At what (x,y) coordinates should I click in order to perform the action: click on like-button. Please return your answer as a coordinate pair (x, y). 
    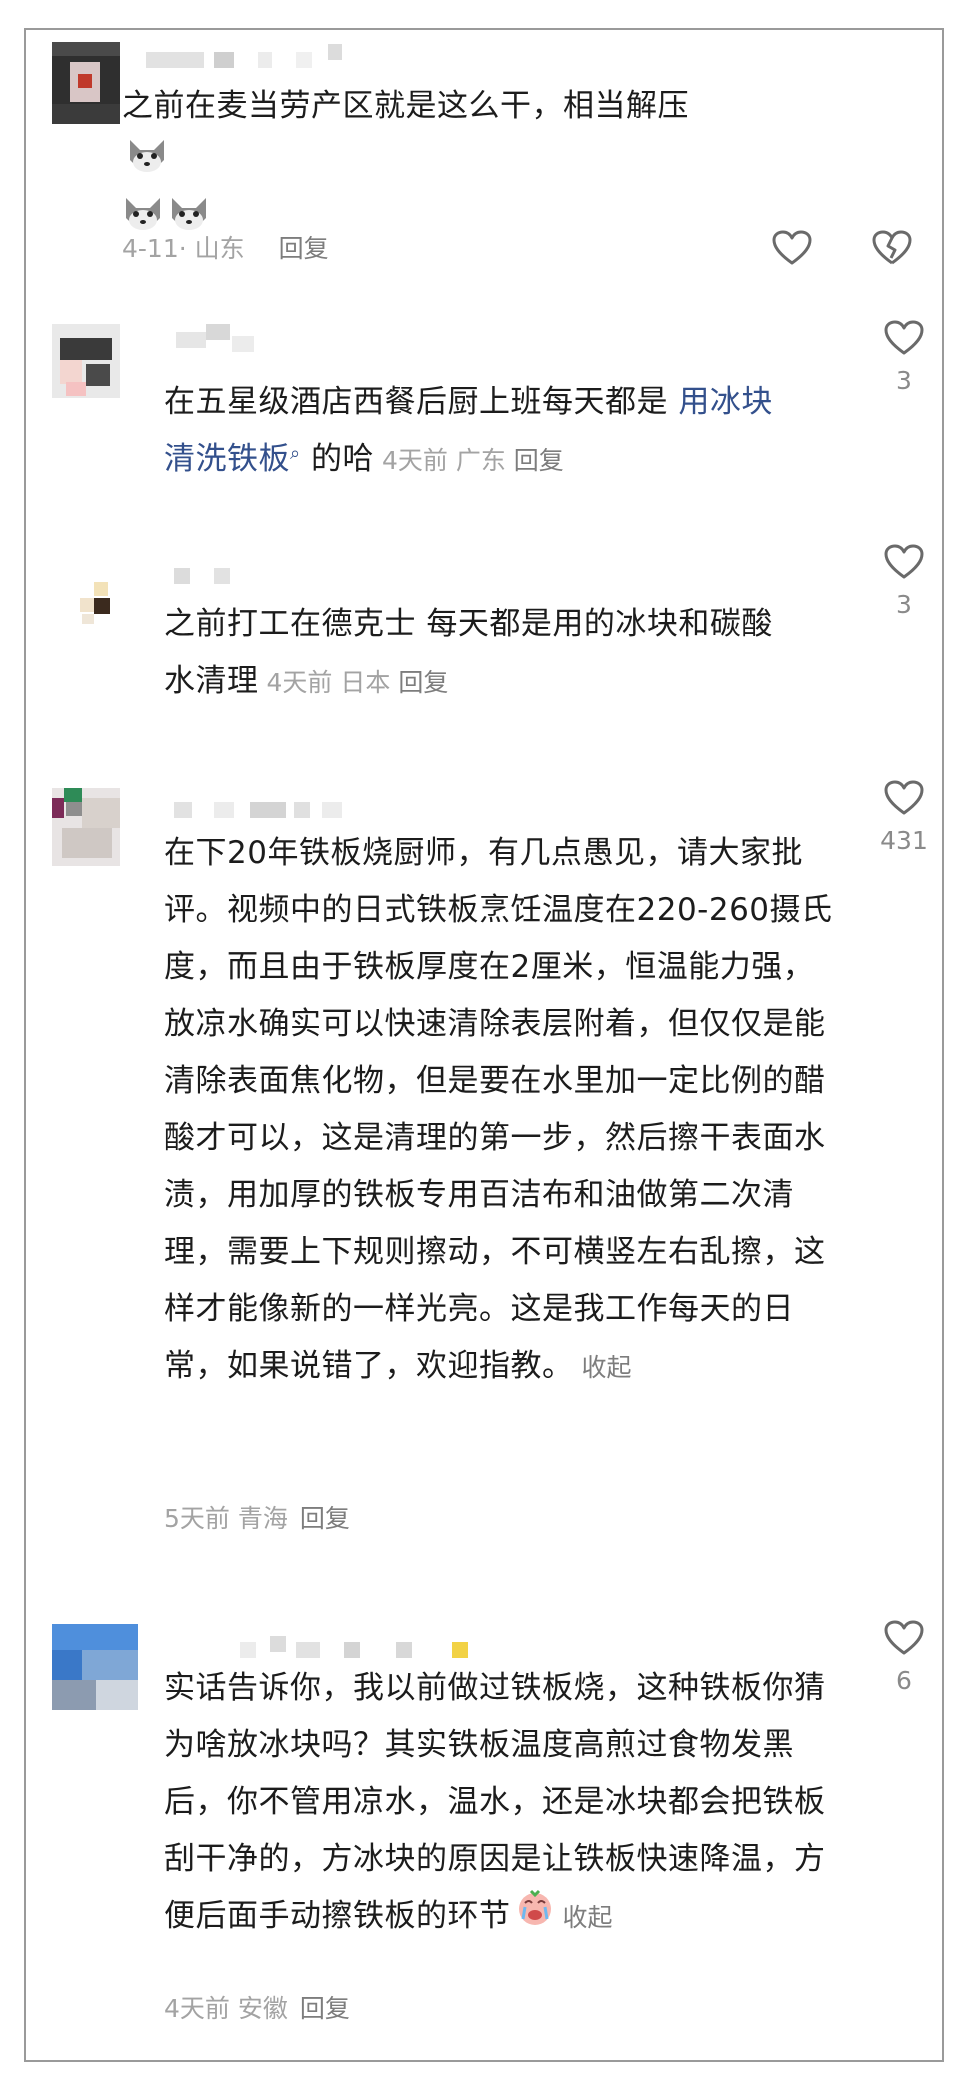
    Looking at the image, I should click on (792, 250).